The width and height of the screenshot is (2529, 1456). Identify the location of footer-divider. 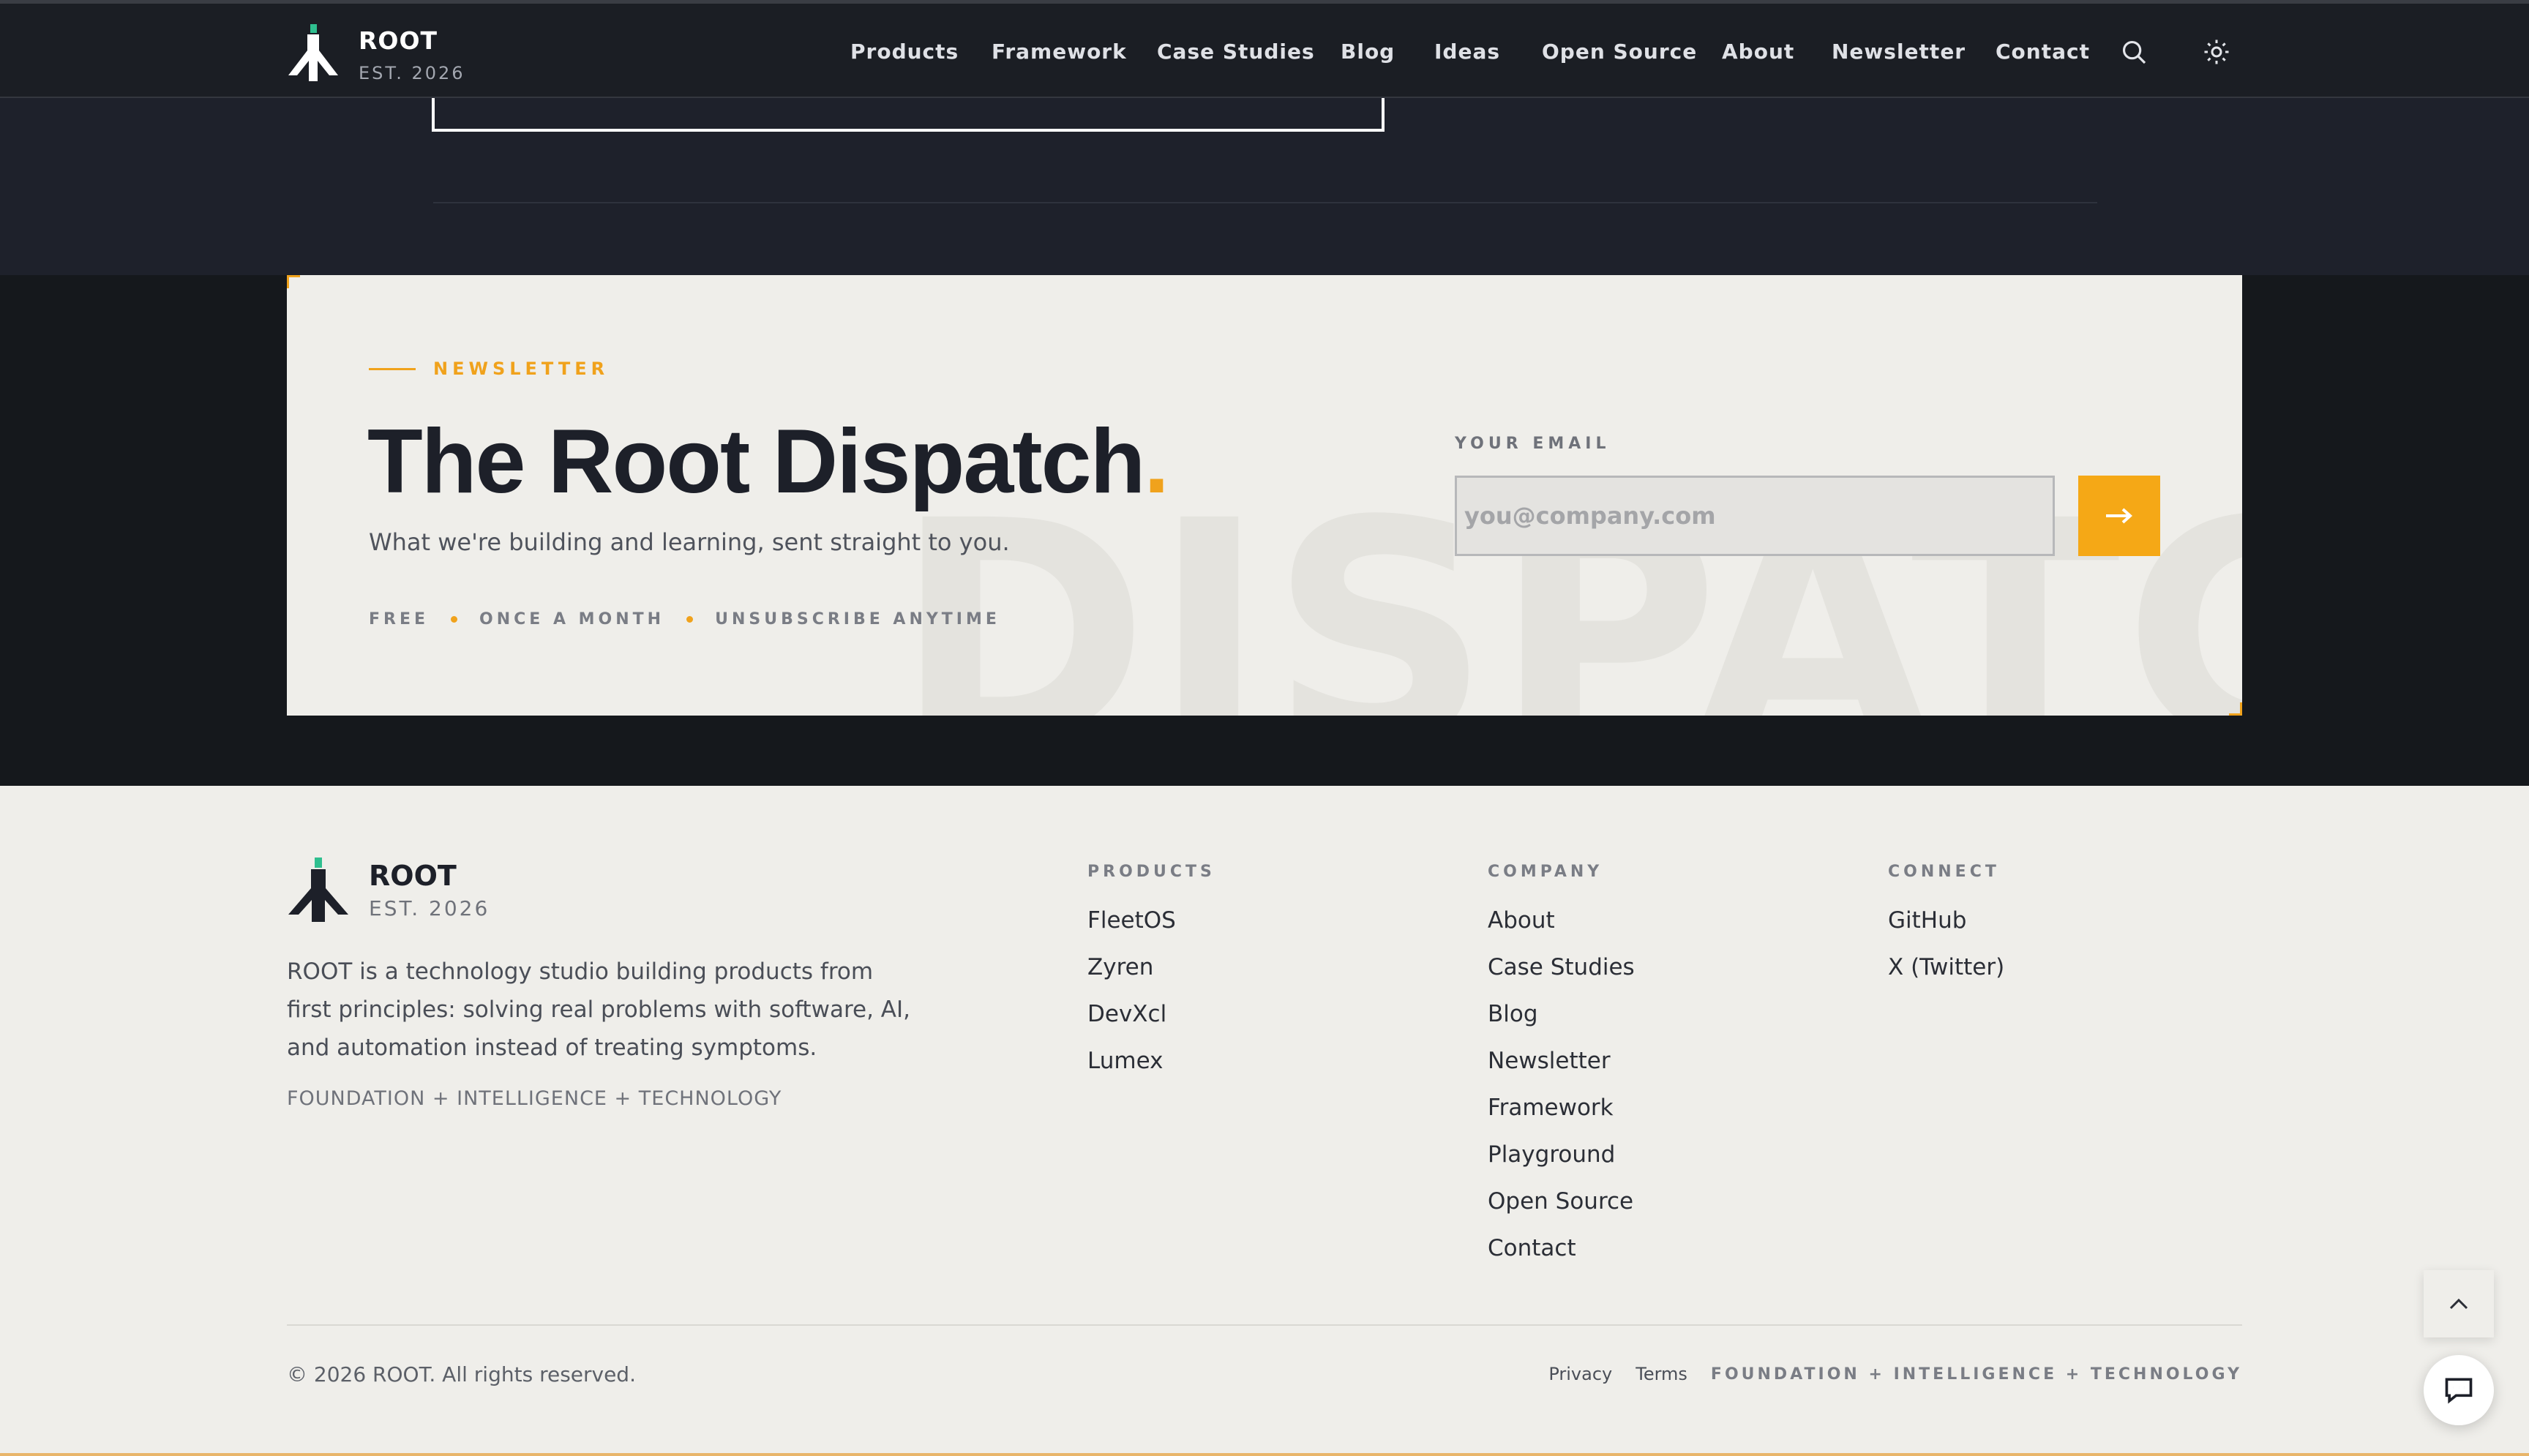
(1264, 1325).